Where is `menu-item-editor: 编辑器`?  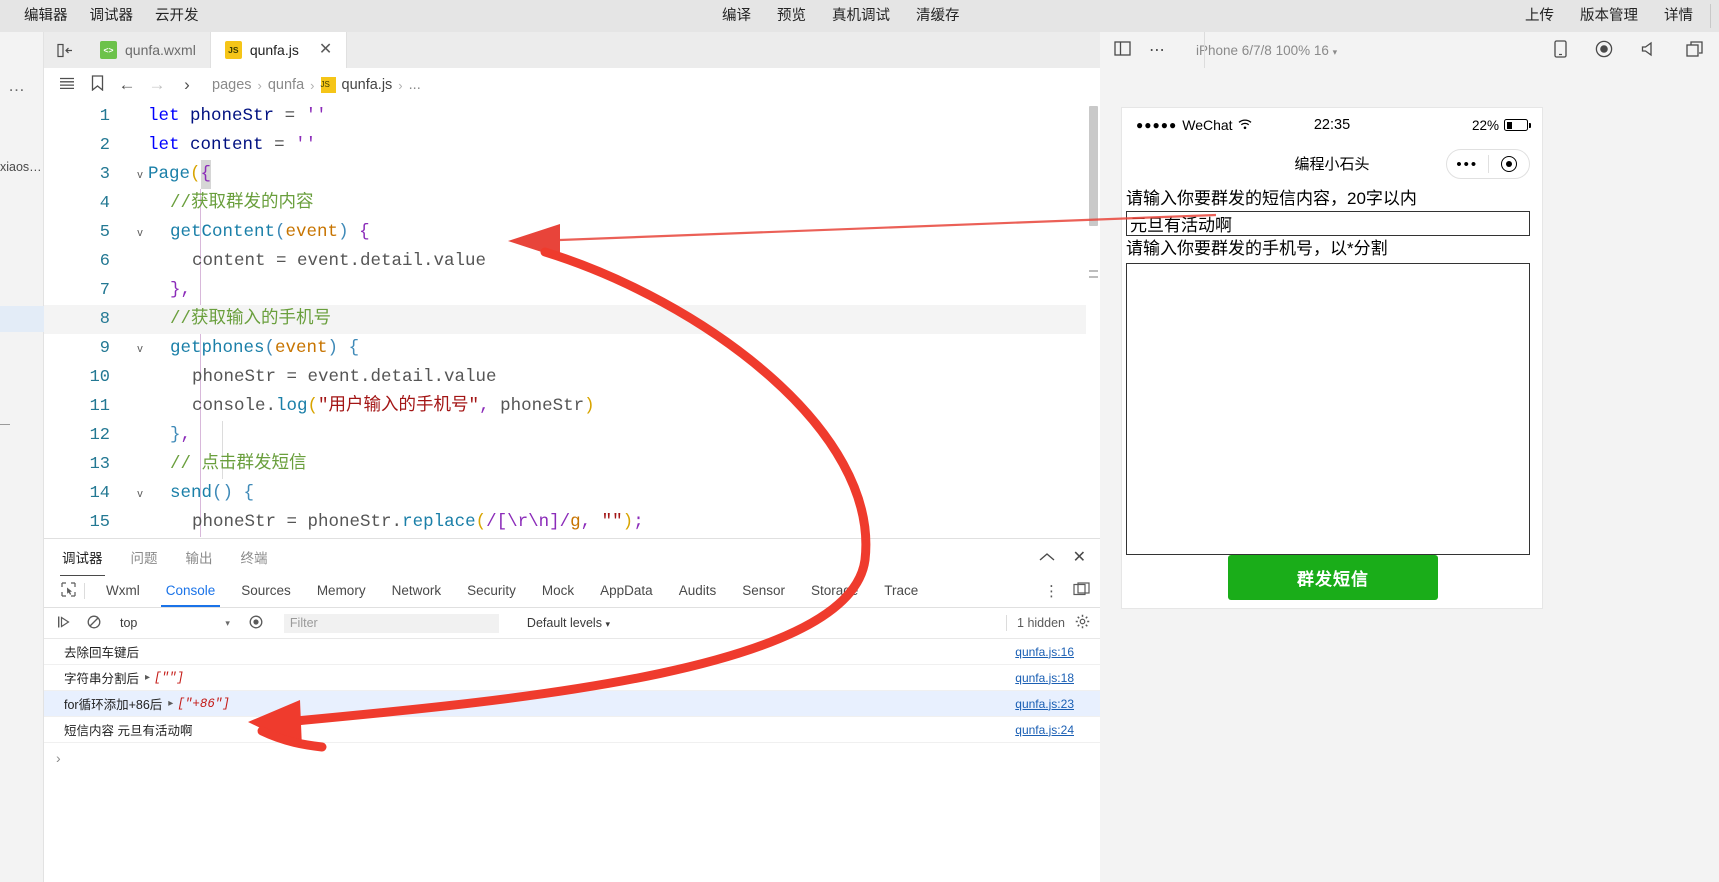 menu-item-editor: 编辑器 is located at coordinates (46, 16).